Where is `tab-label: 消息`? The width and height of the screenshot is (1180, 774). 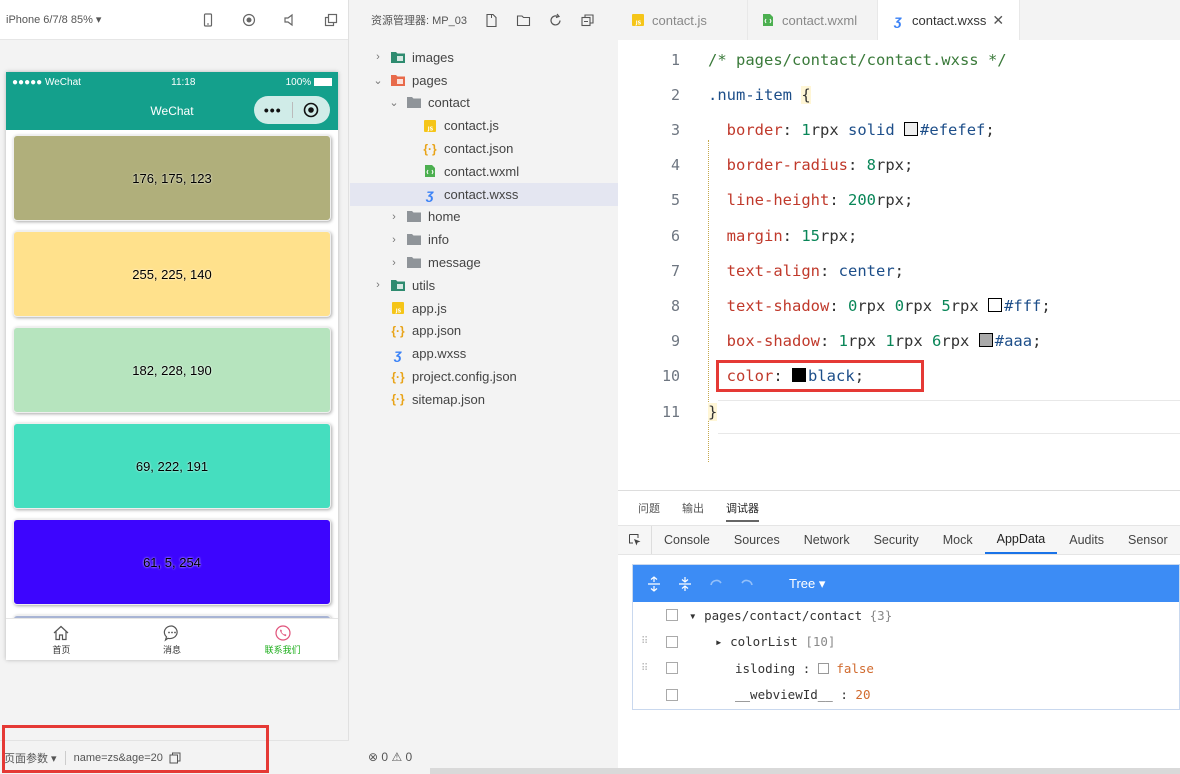 tab-label: 消息 is located at coordinates (172, 649).